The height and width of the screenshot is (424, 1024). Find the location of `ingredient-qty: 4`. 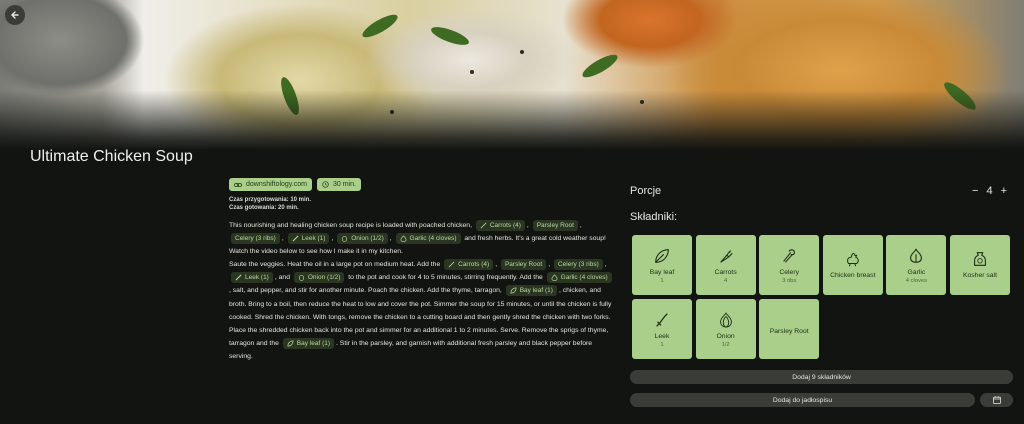

ingredient-qty: 4 is located at coordinates (725, 280).